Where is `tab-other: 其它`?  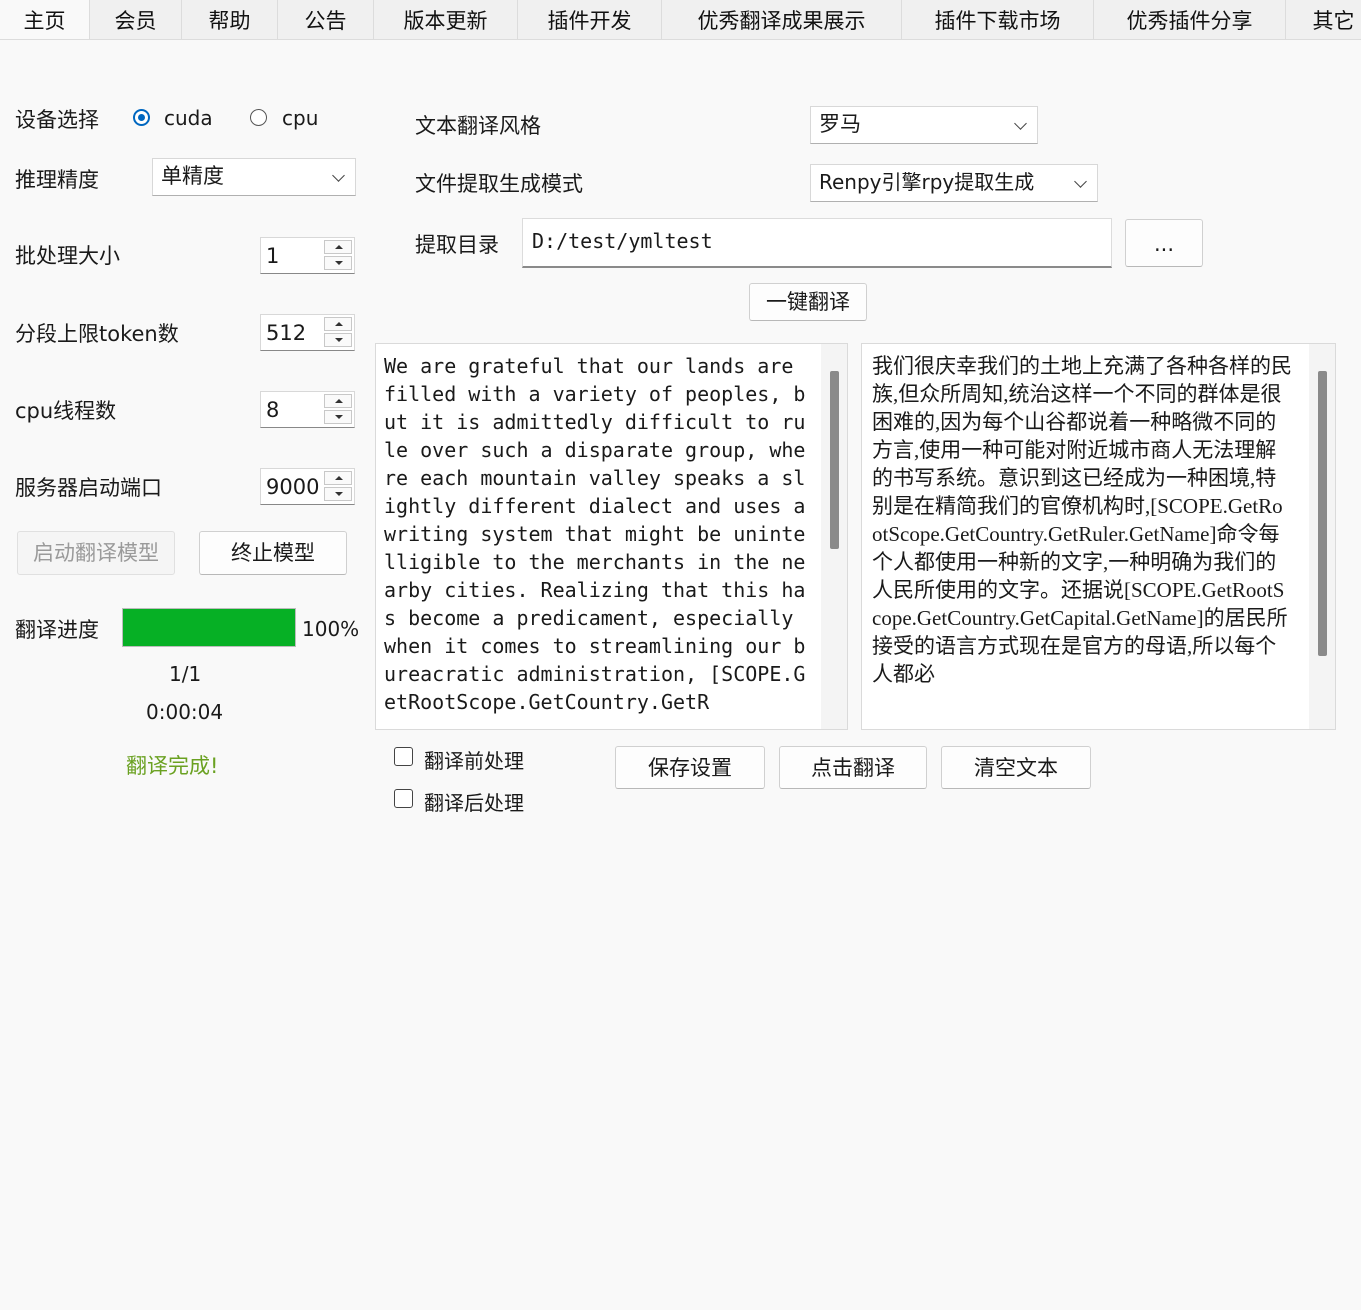
tab-other: 其它 is located at coordinates (1323, 19).